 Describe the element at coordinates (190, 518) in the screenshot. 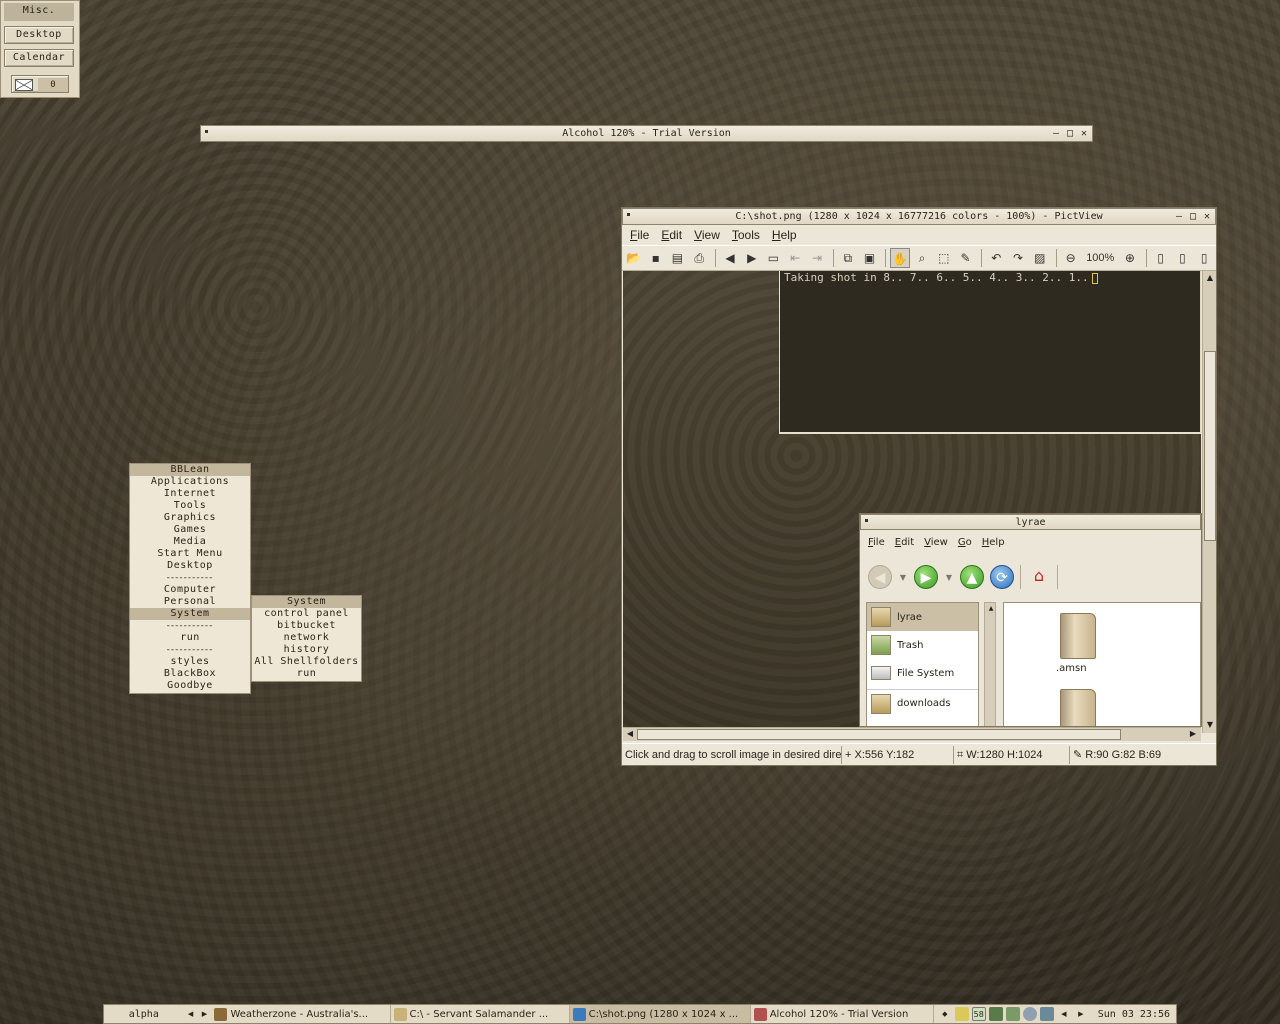

I see `menu-item-graphics: Graphics` at that location.